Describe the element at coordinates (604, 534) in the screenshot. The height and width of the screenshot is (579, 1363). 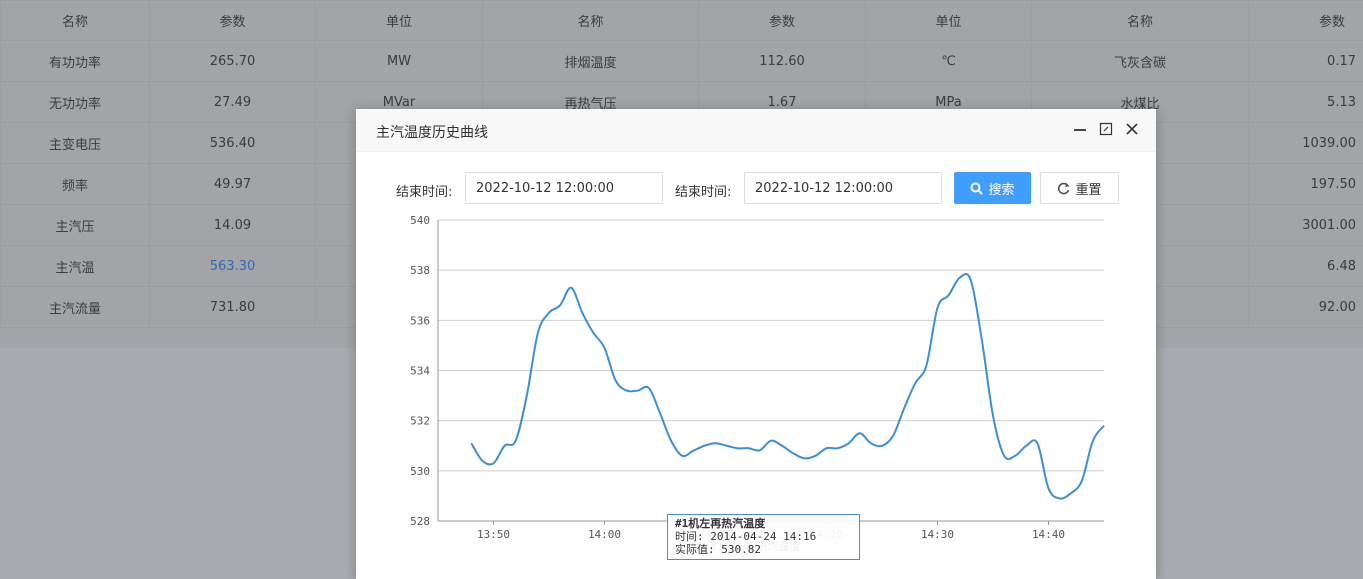
I see `x-tick-label: 14:00` at that location.